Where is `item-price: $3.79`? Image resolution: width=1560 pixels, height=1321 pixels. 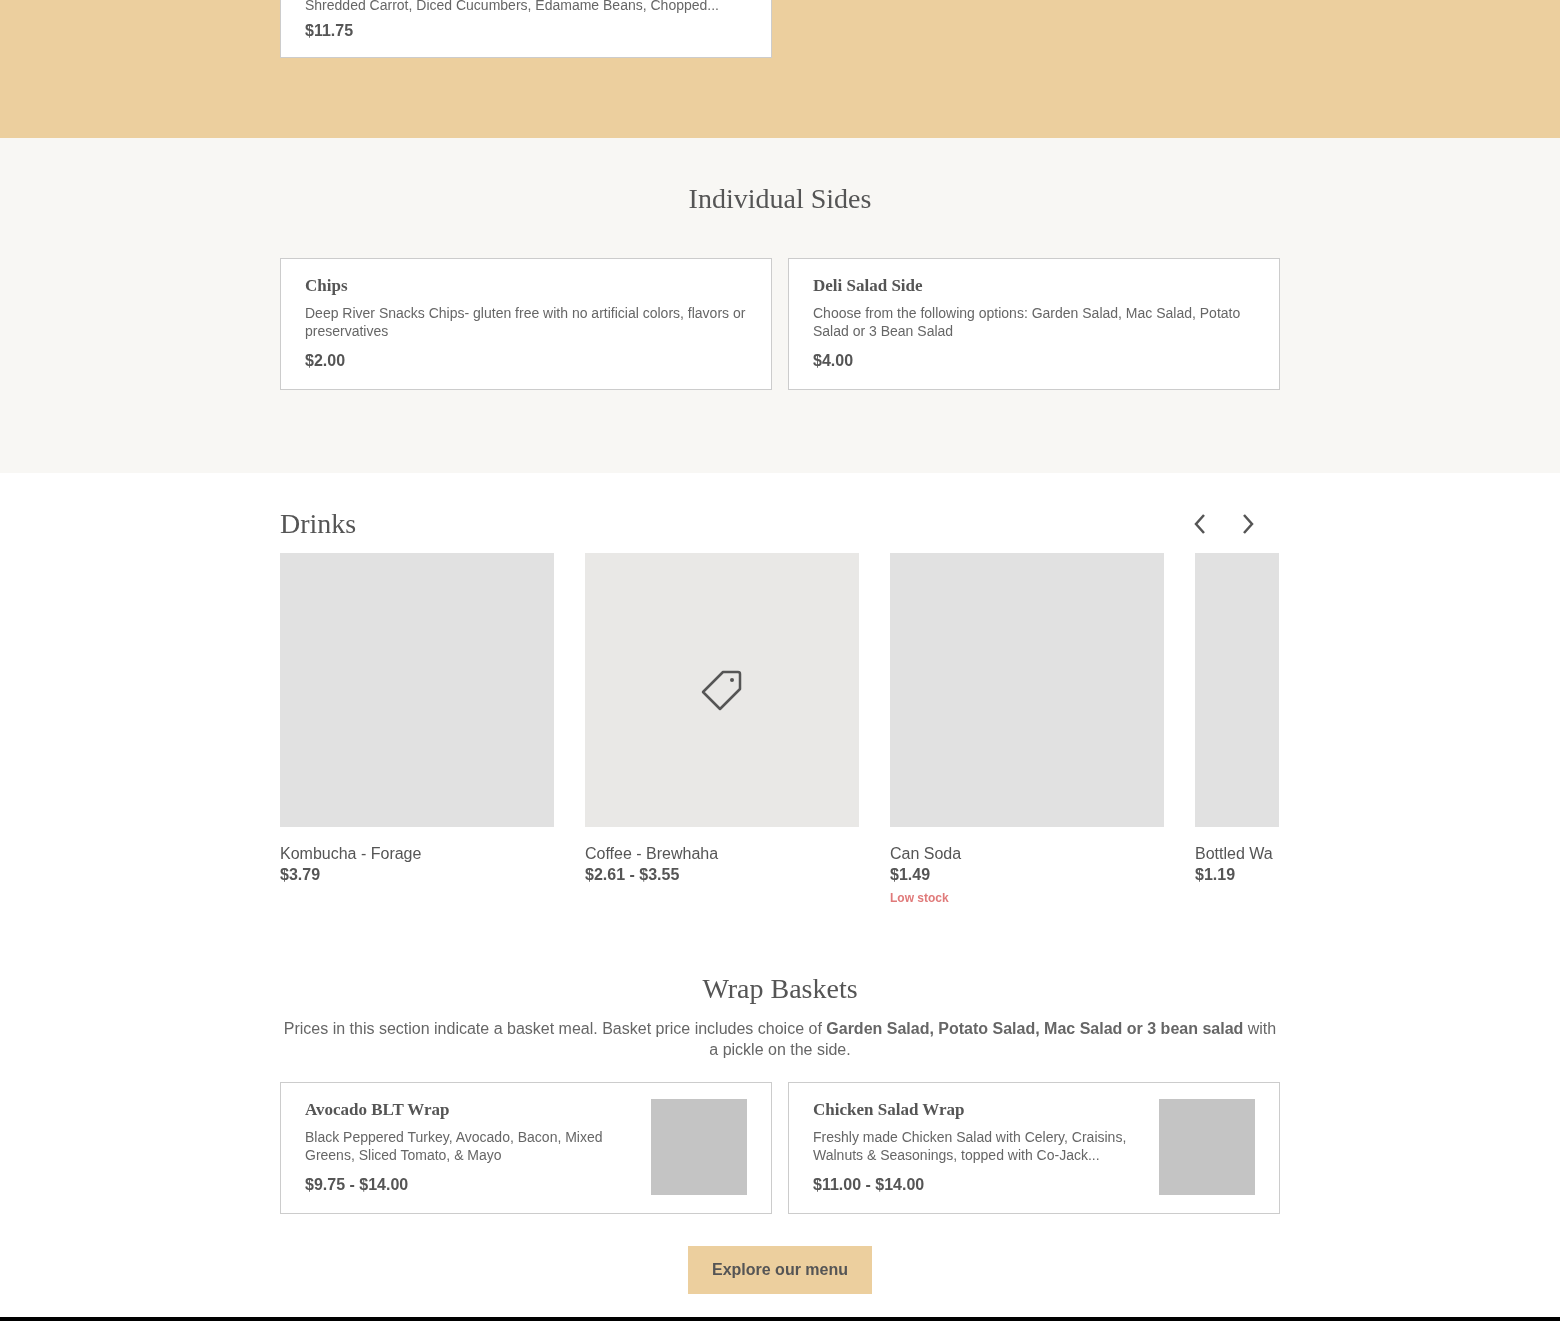 item-price: $3.79 is located at coordinates (301, 875).